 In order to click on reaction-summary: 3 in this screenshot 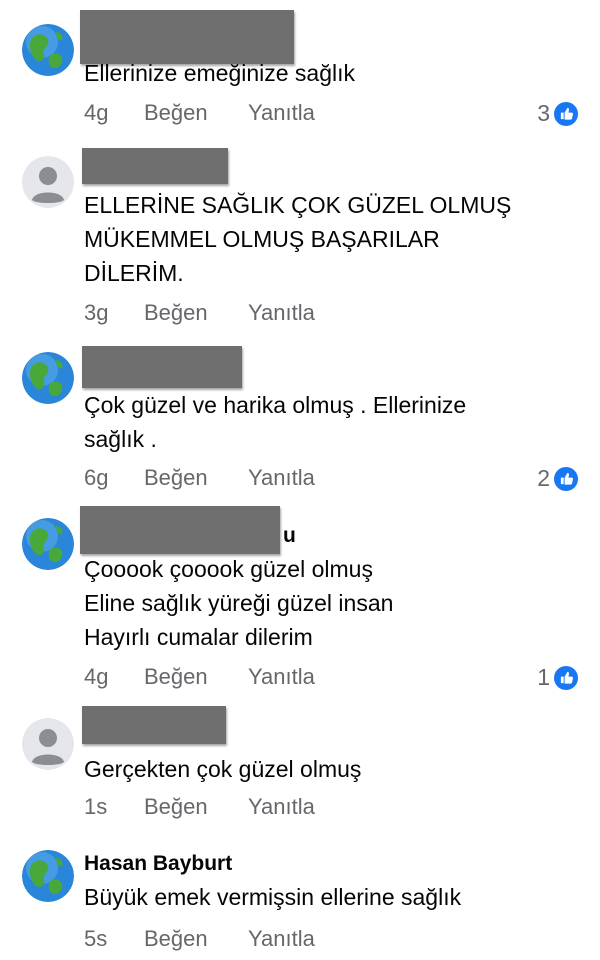, I will do `click(557, 113)`.